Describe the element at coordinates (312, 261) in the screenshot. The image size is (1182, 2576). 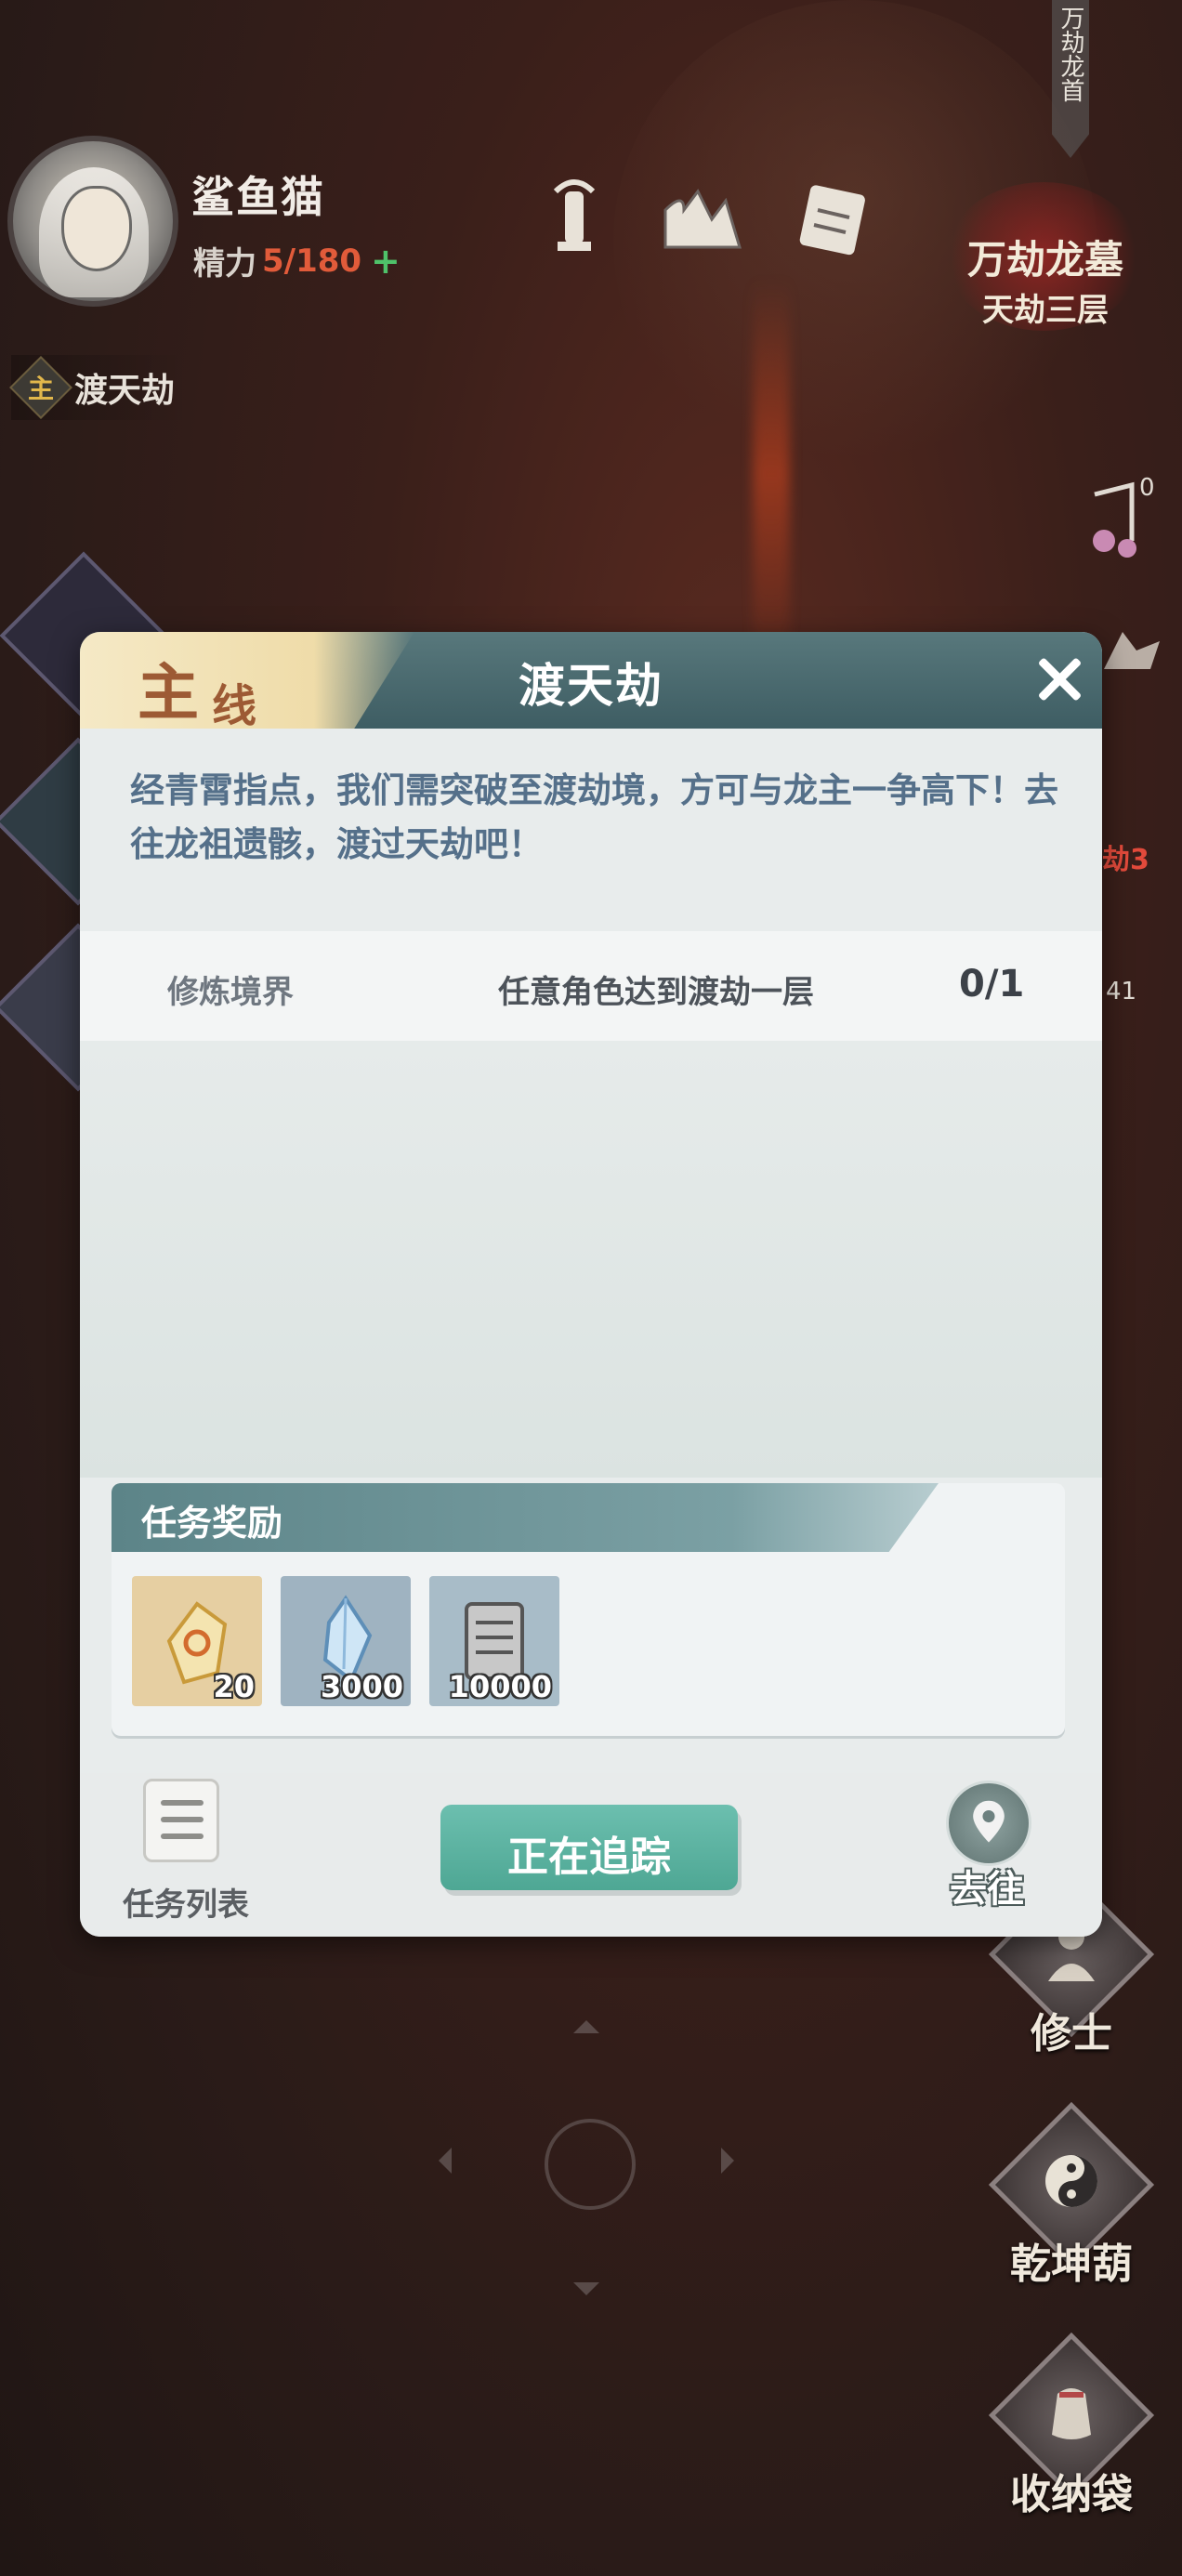
I see `stamina-value: 5/180` at that location.